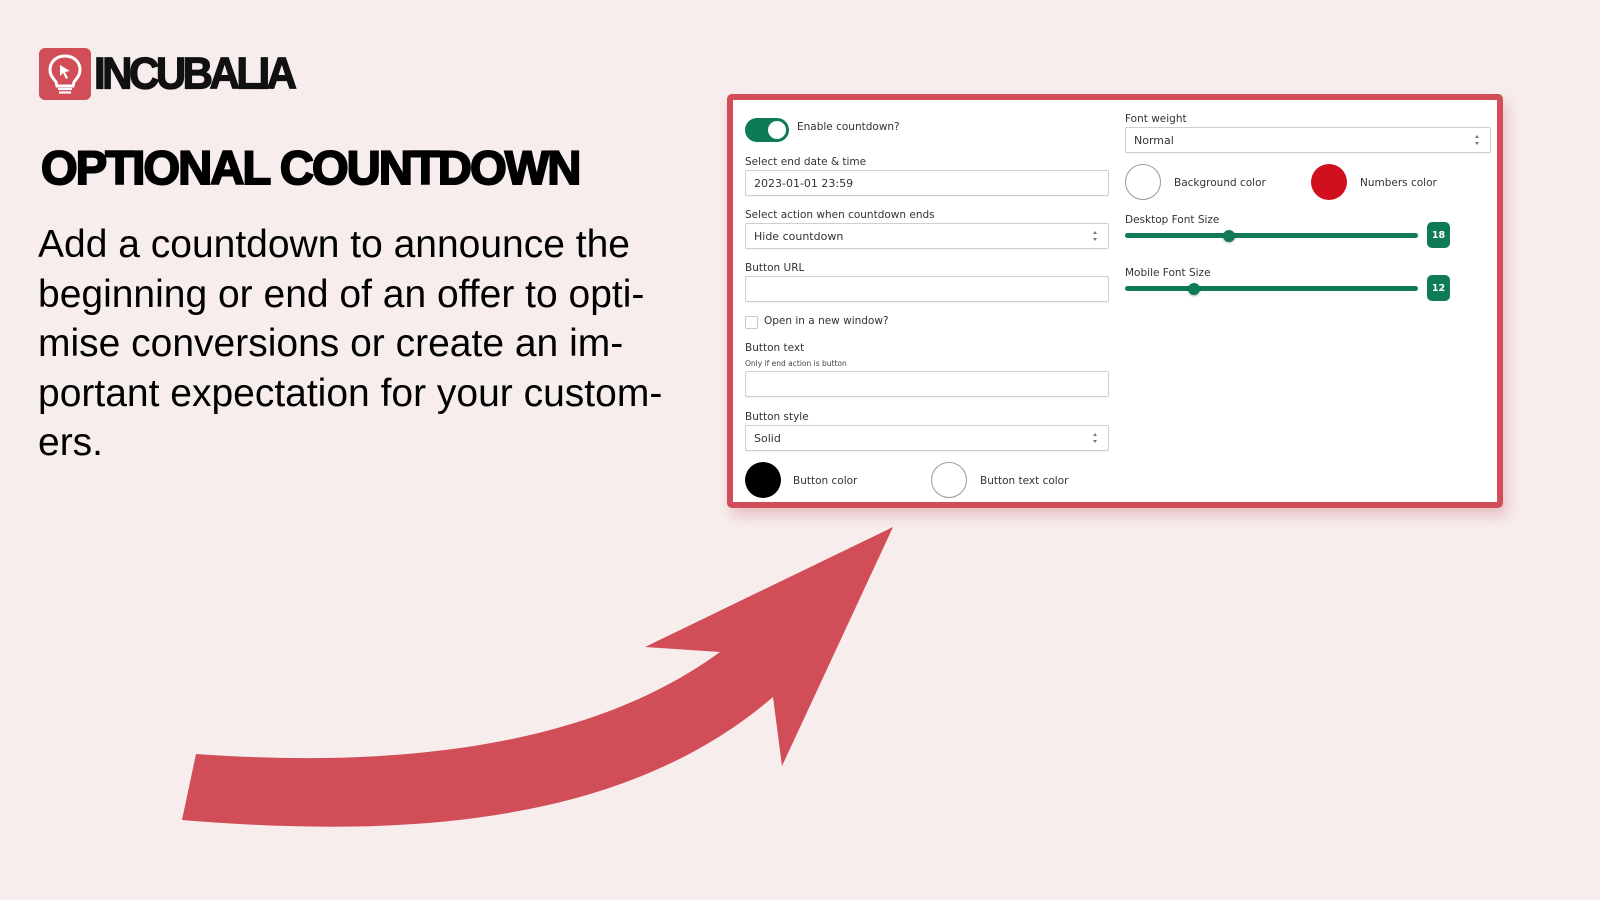  What do you see at coordinates (1024, 481) in the screenshot?
I see `button-text-color-label: Button text color` at bounding box center [1024, 481].